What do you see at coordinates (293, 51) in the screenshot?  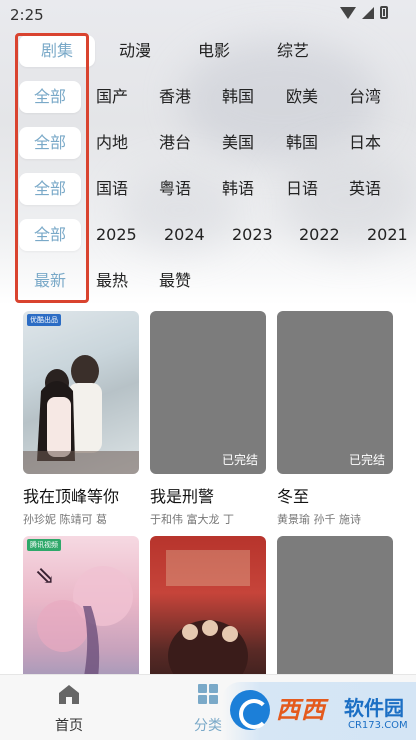 I see `filter-chip-variety: 综艺` at bounding box center [293, 51].